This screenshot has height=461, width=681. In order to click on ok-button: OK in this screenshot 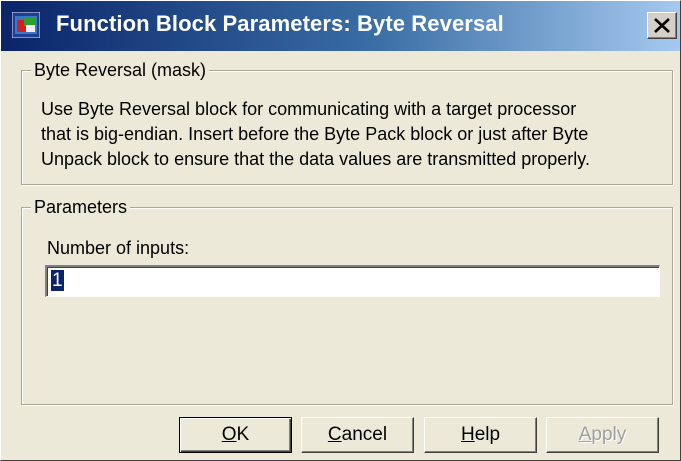, I will do `click(235, 435)`.